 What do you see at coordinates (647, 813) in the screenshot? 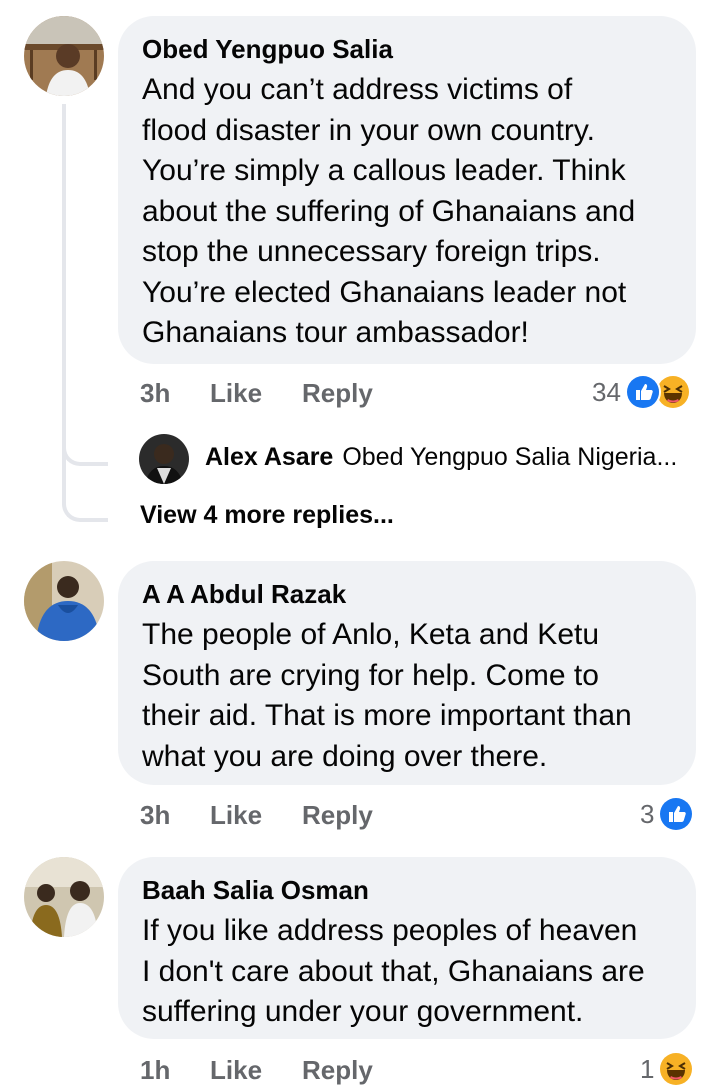
I see `reaction-count: 3` at bounding box center [647, 813].